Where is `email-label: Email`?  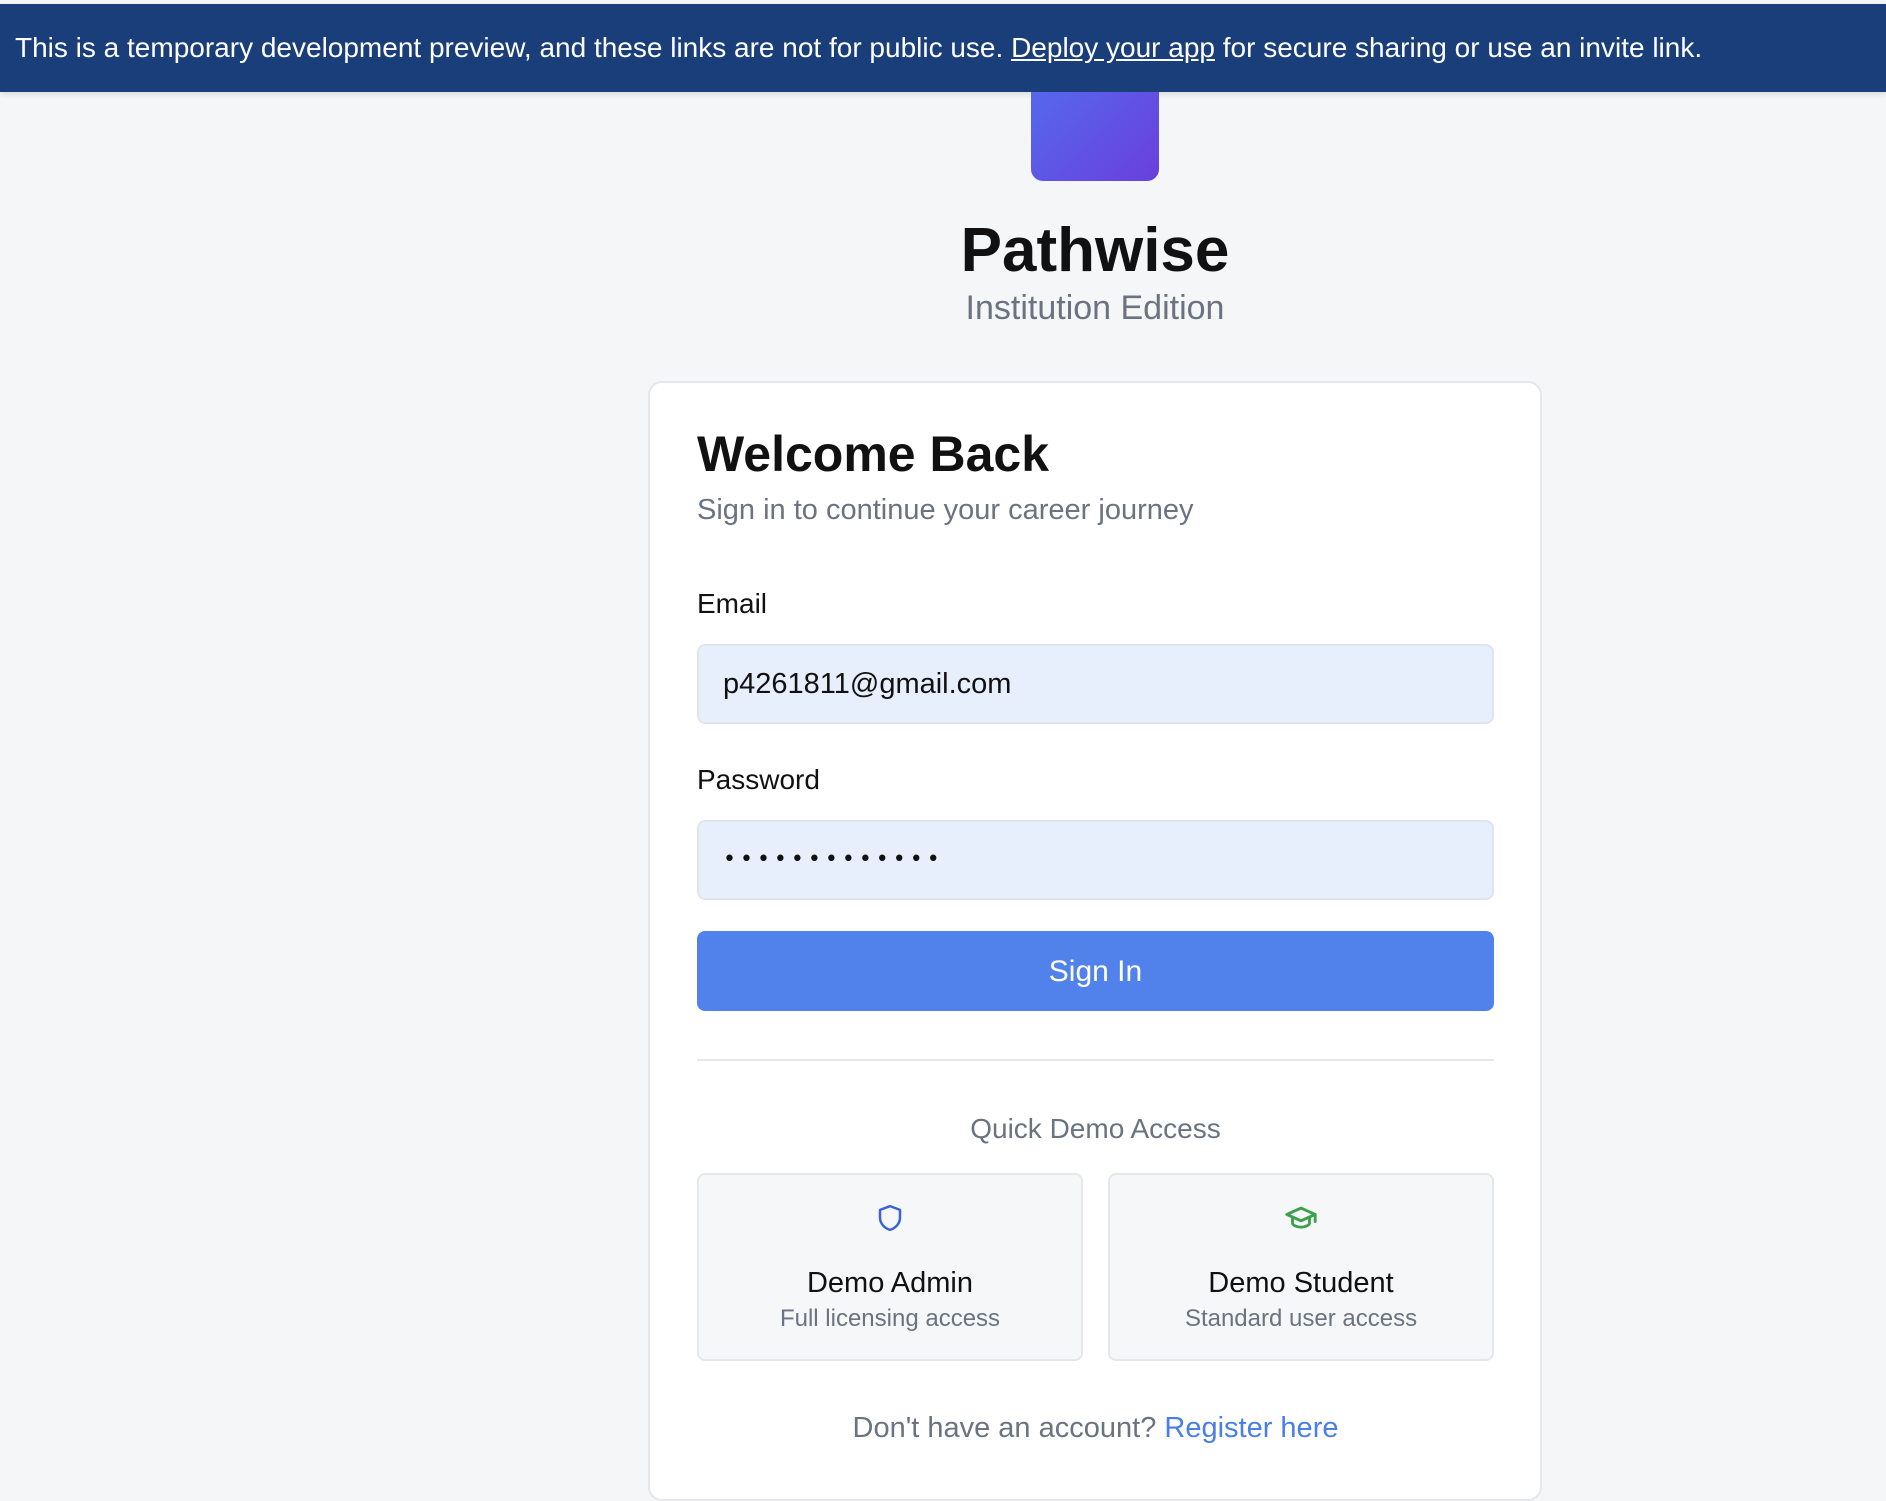 email-label: Email is located at coordinates (732, 603).